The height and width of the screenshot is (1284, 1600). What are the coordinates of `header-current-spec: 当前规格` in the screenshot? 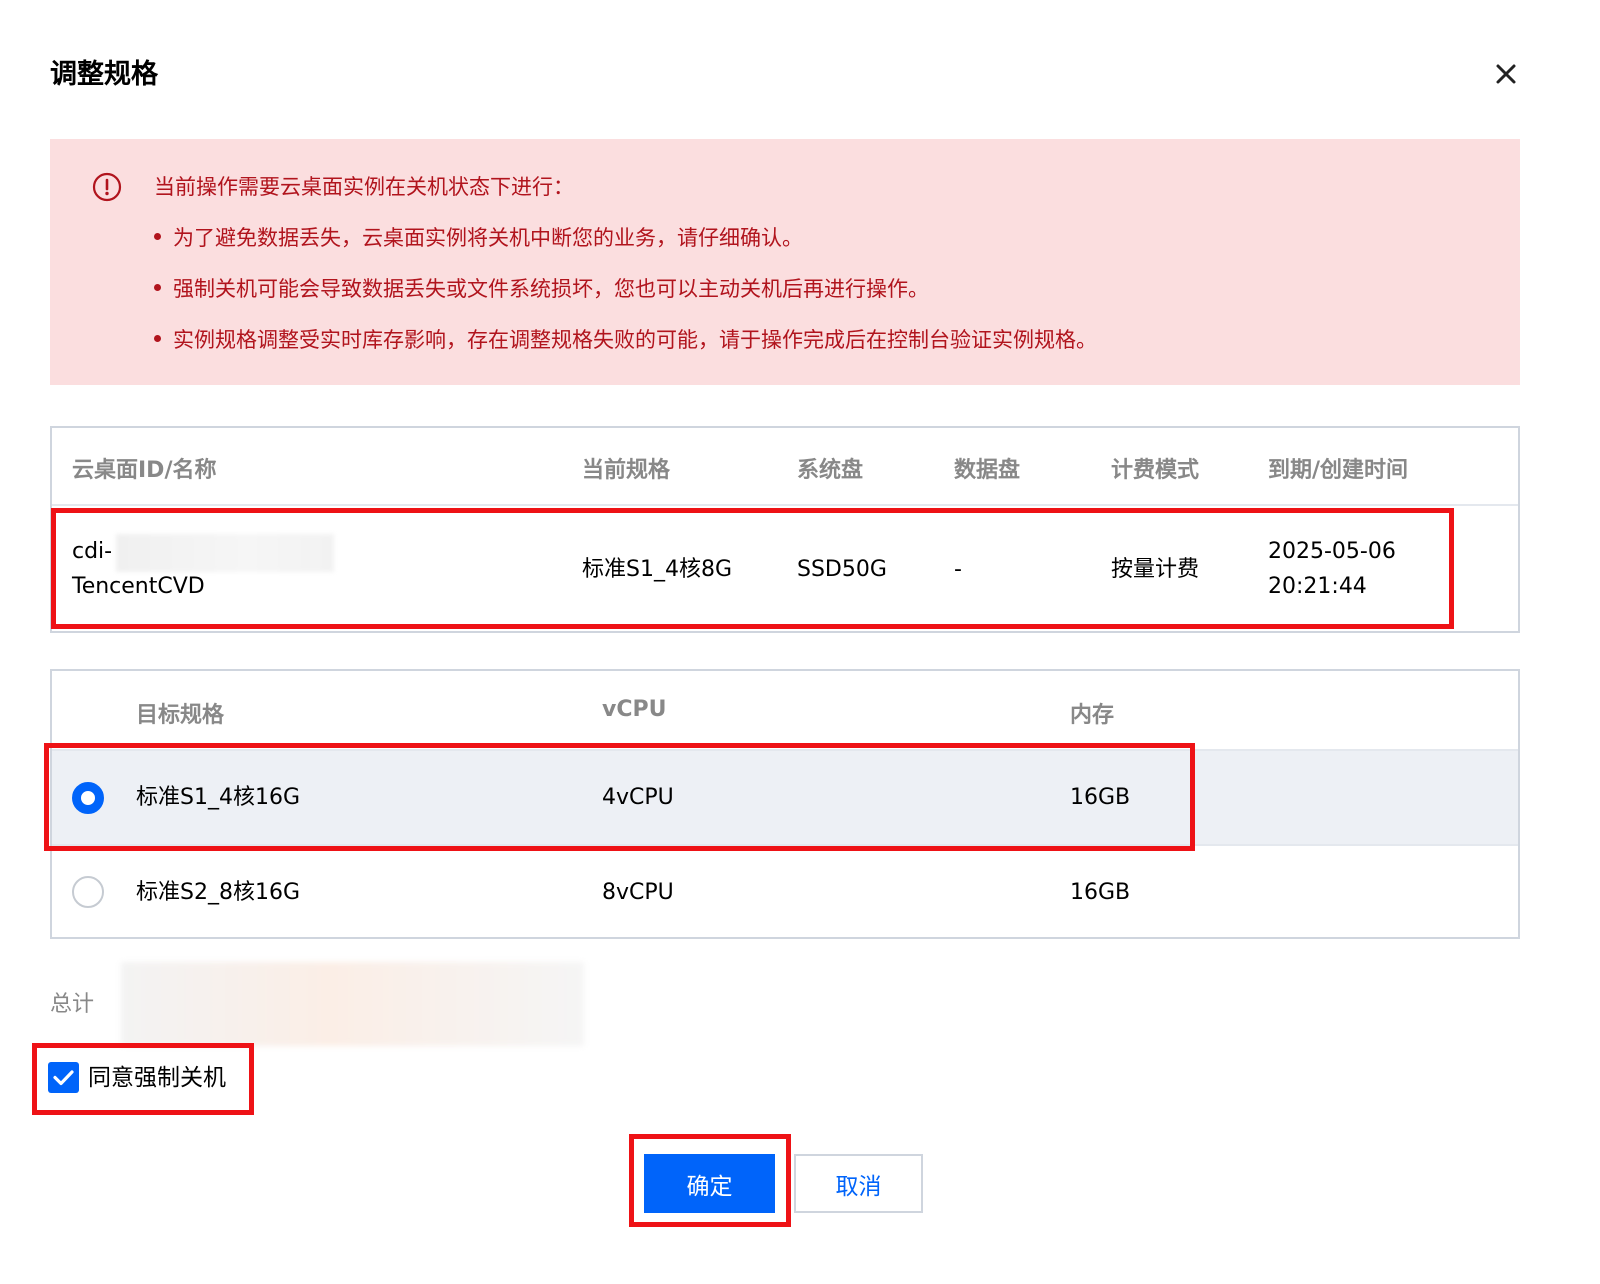 It's located at (626, 470).